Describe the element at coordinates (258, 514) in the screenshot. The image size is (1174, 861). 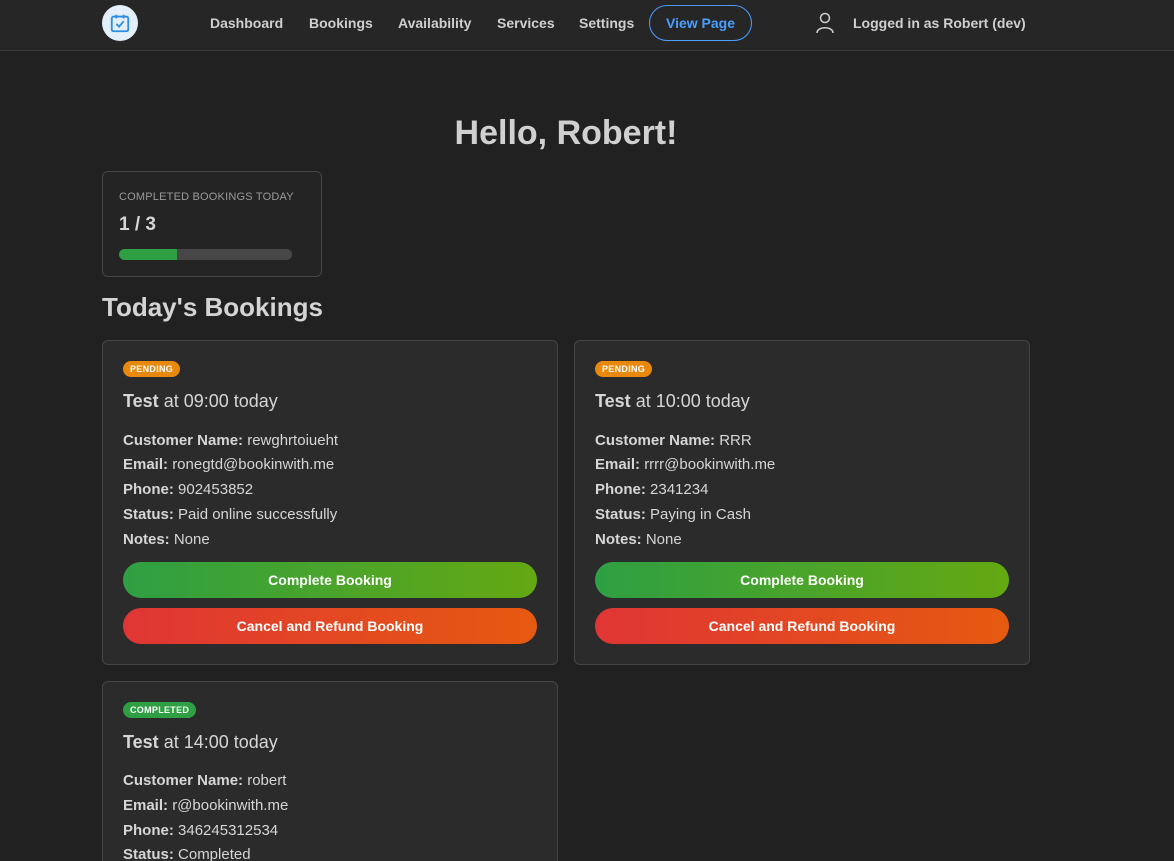
I see `field-value: Paid online successfully` at that location.